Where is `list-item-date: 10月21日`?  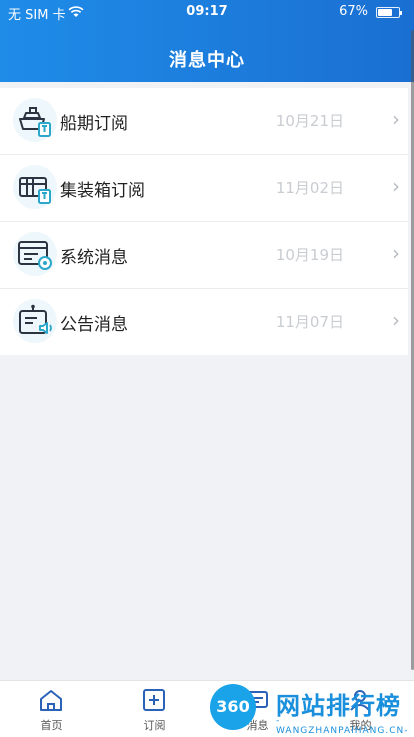 list-item-date: 10月21日 is located at coordinates (309, 121).